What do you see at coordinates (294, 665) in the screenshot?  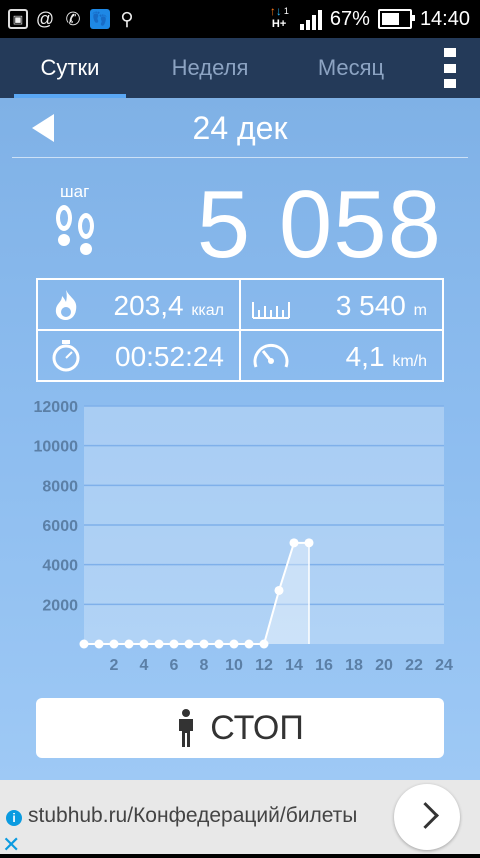 I see `x-tick-label: 14` at bounding box center [294, 665].